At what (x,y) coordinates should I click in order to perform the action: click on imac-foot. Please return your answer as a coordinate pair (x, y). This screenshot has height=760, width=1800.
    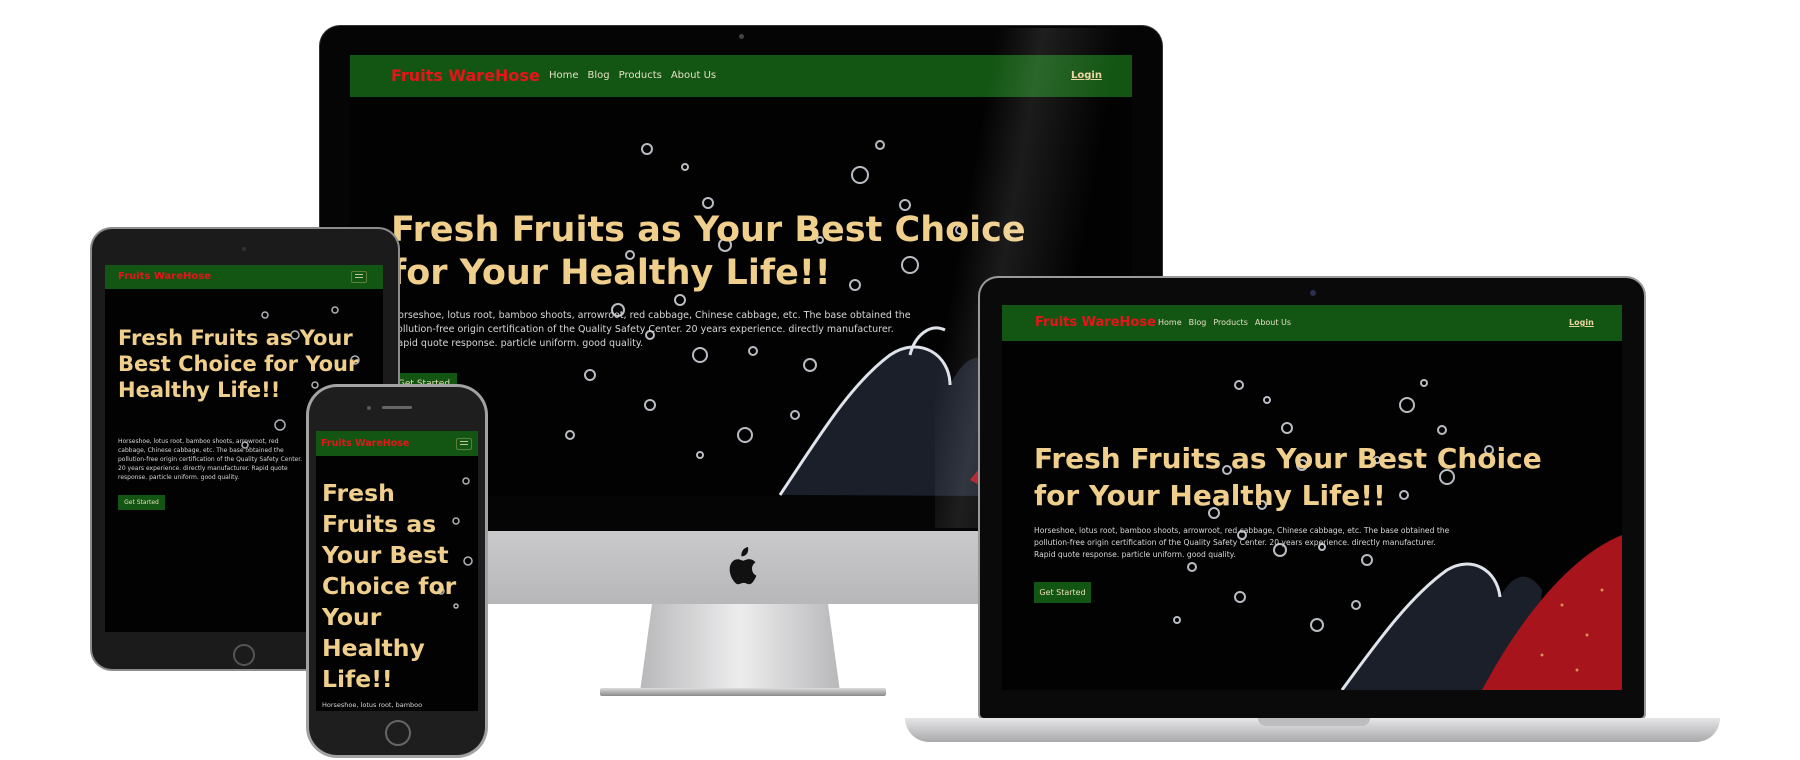
    Looking at the image, I should click on (743, 692).